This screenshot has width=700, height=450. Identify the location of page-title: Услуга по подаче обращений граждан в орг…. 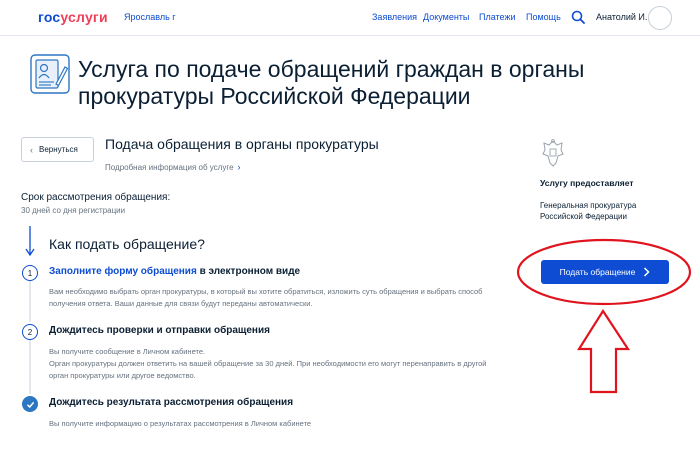
(331, 82).